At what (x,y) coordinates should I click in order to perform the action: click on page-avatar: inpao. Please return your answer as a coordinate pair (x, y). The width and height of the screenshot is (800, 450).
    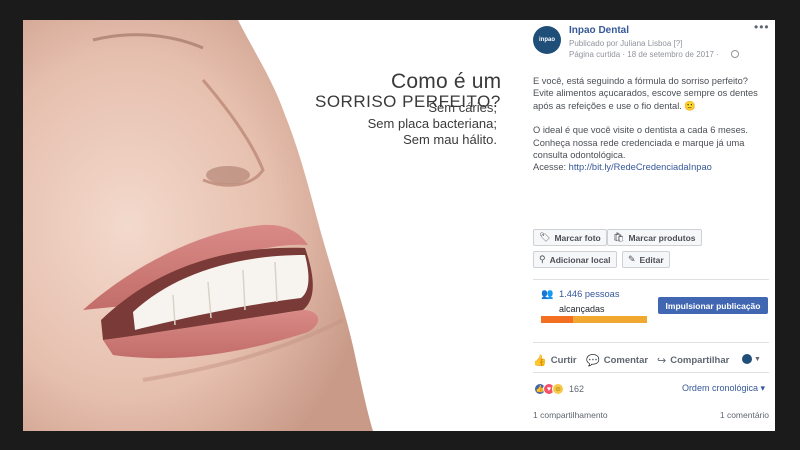
    Looking at the image, I should click on (547, 40).